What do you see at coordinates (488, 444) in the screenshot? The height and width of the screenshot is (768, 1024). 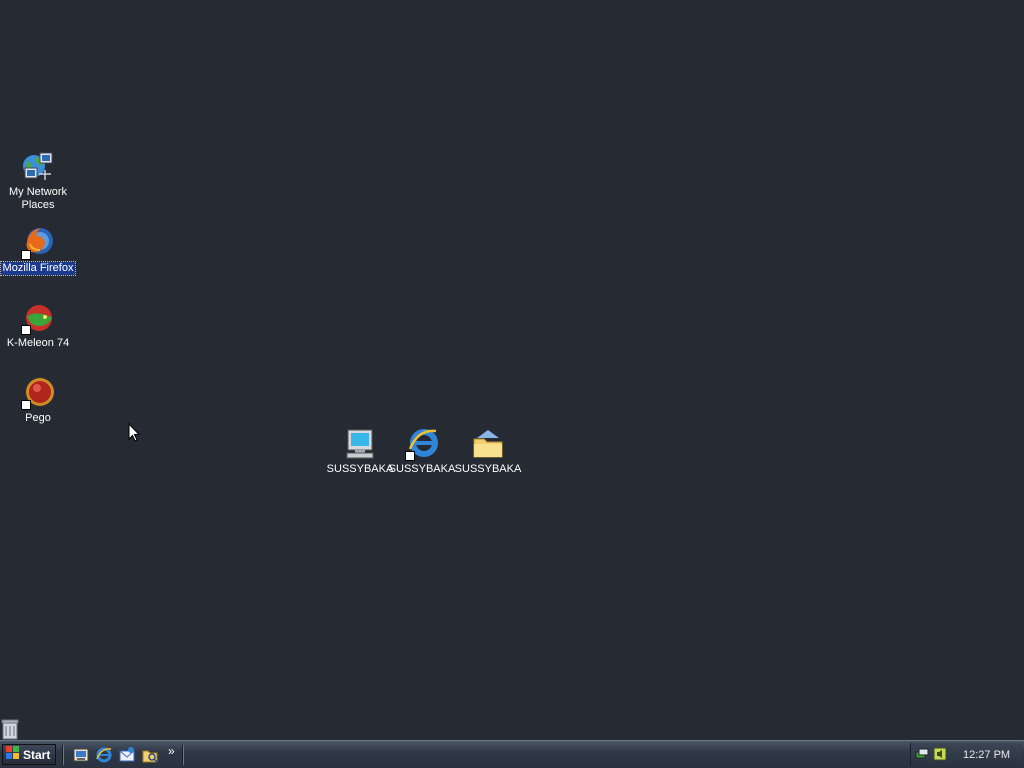 I see `folder-icon` at bounding box center [488, 444].